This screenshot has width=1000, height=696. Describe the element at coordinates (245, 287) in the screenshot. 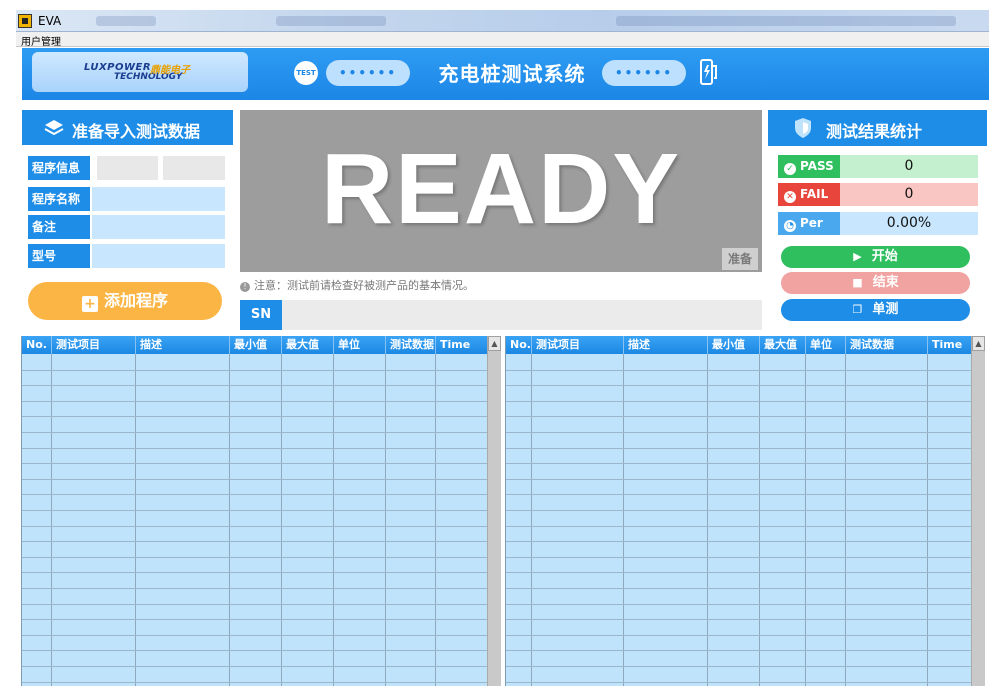

I see `info-icon: !` at that location.